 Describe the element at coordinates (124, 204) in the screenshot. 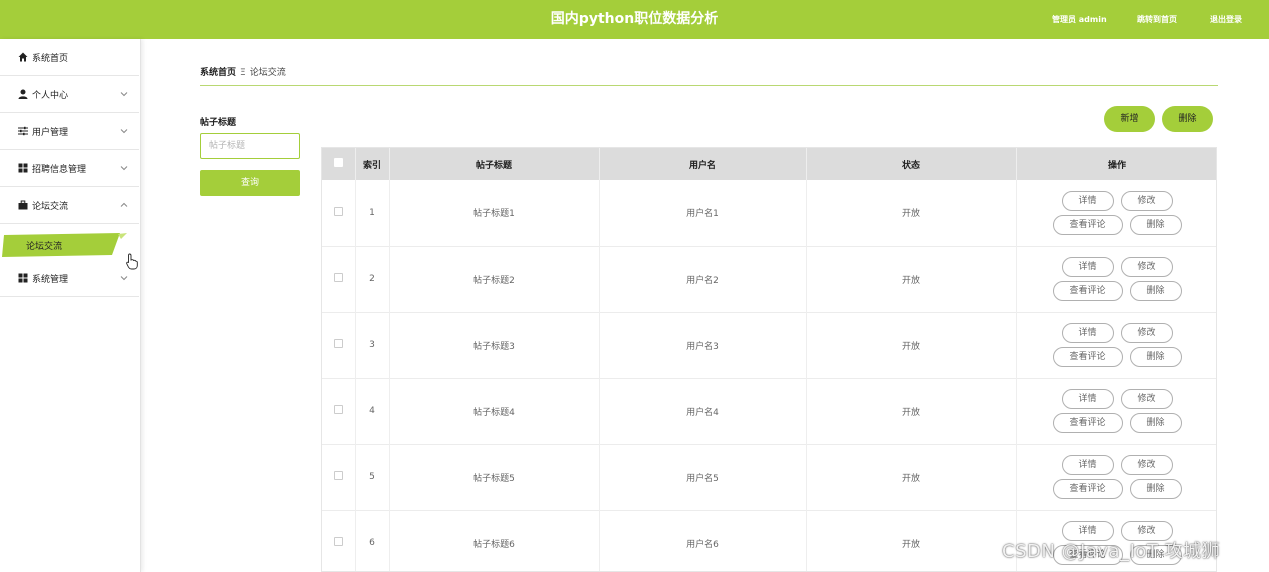

I see `chevron-up-icon` at that location.